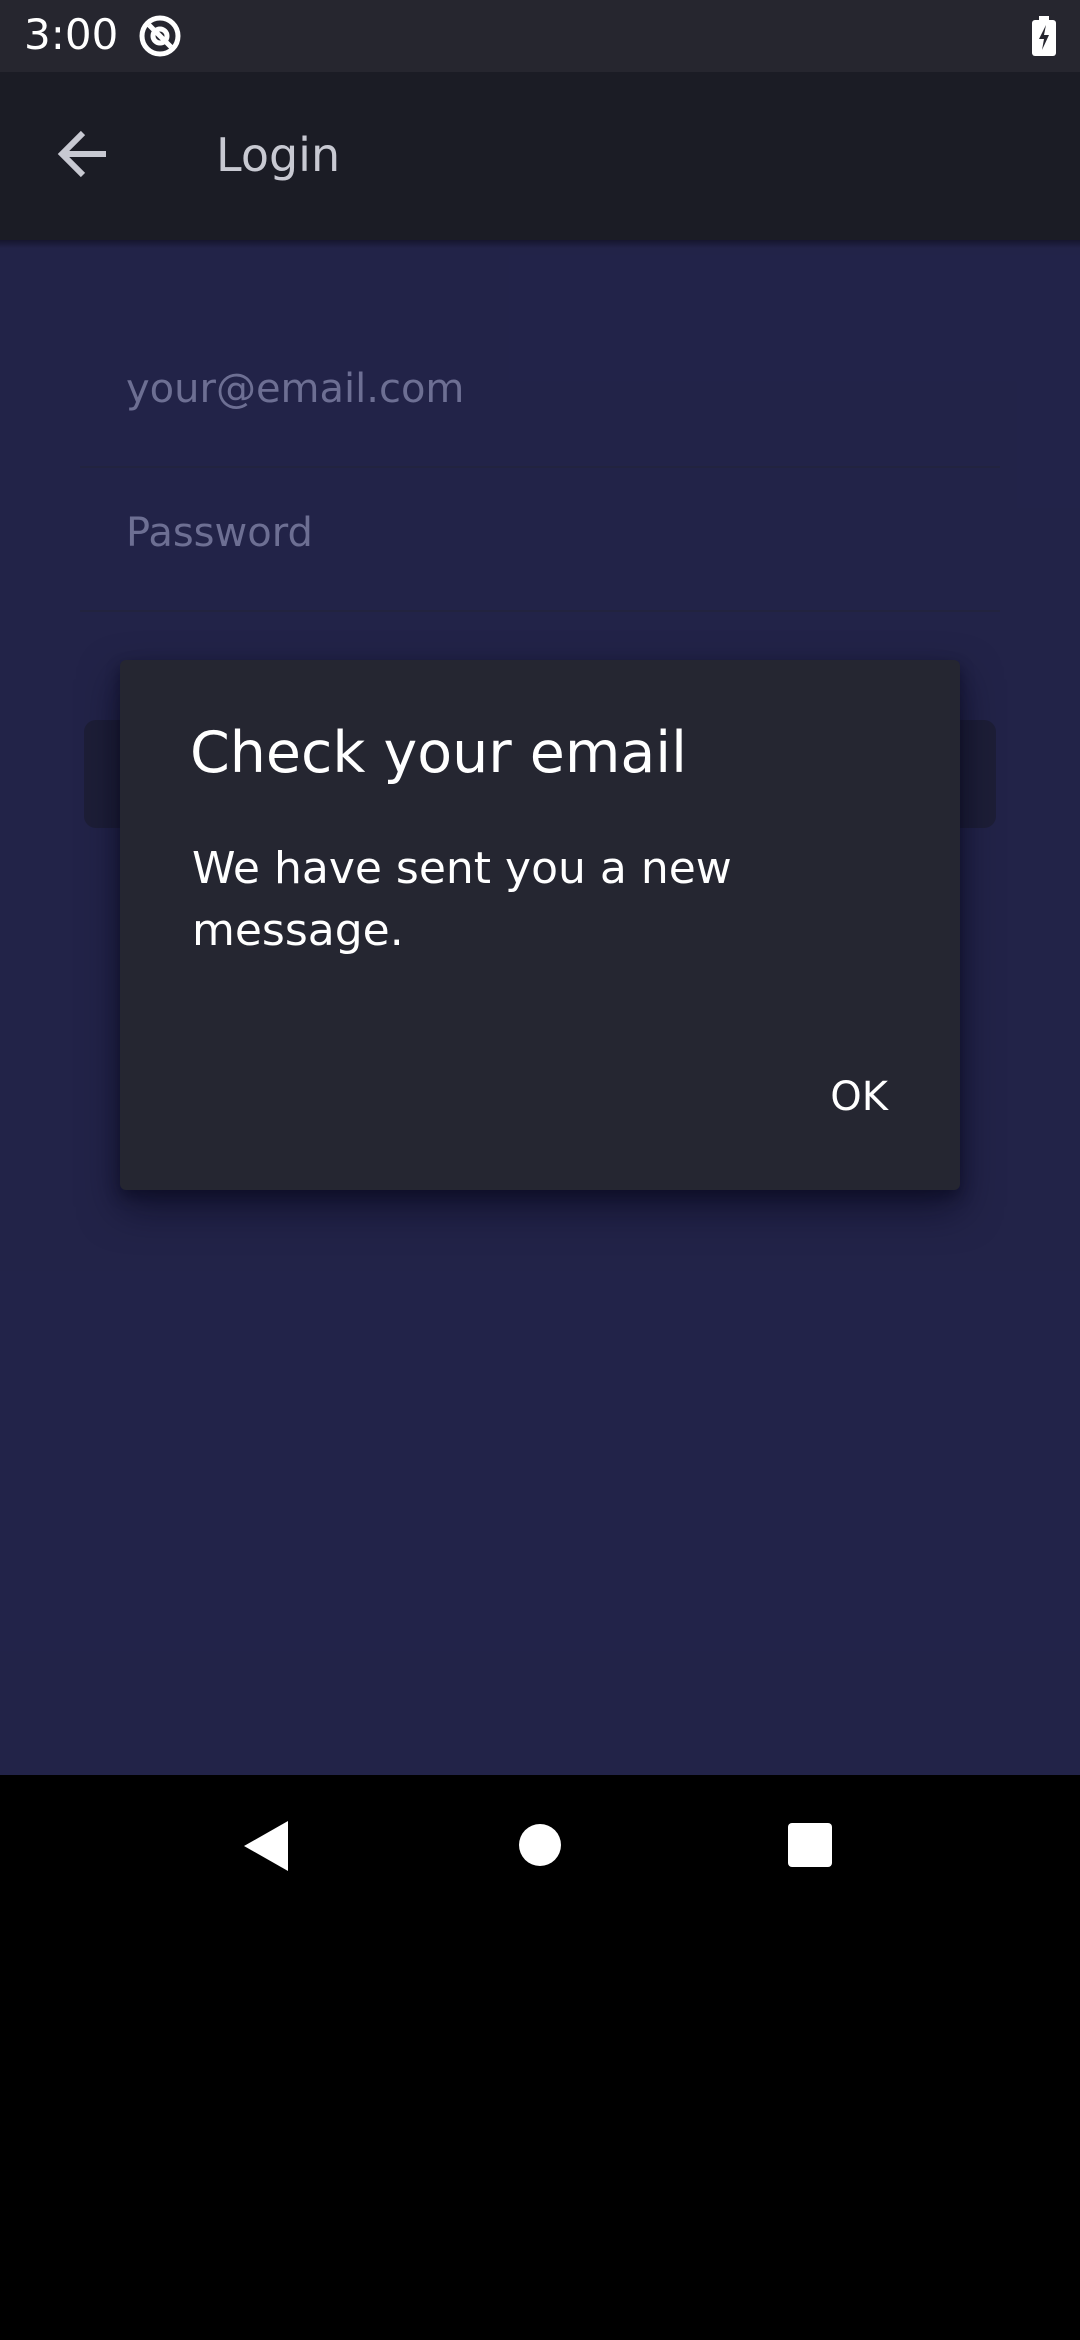 This screenshot has width=1080, height=2340. I want to click on back-button, so click(84, 156).